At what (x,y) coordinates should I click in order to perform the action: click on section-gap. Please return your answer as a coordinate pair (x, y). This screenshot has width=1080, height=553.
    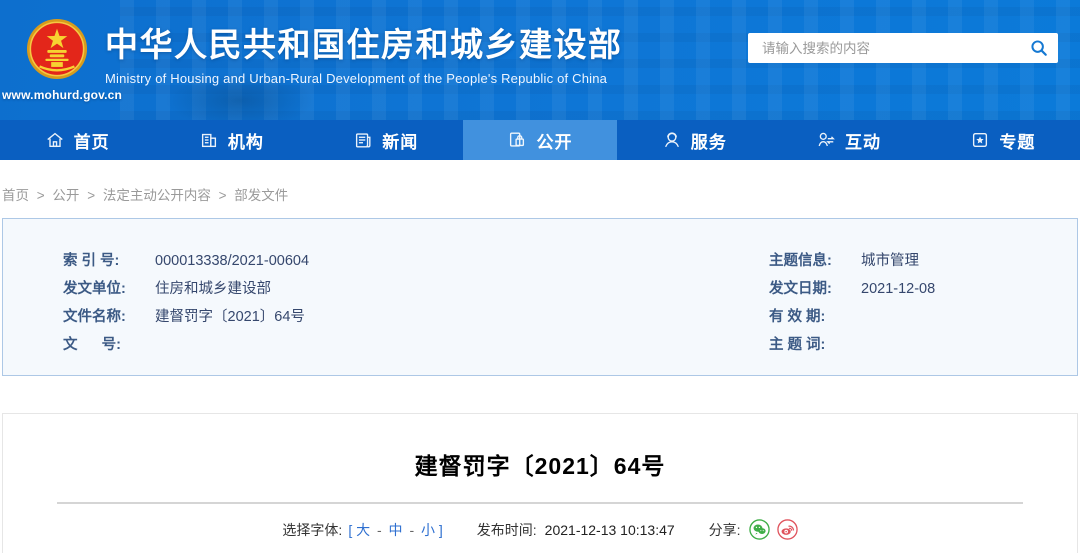
    Looking at the image, I should click on (540, 394).